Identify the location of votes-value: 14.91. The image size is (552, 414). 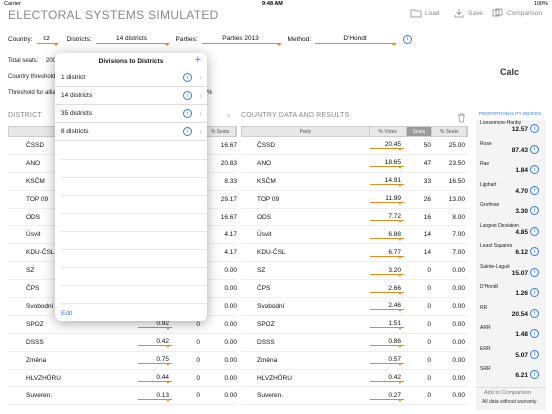
(387, 182).